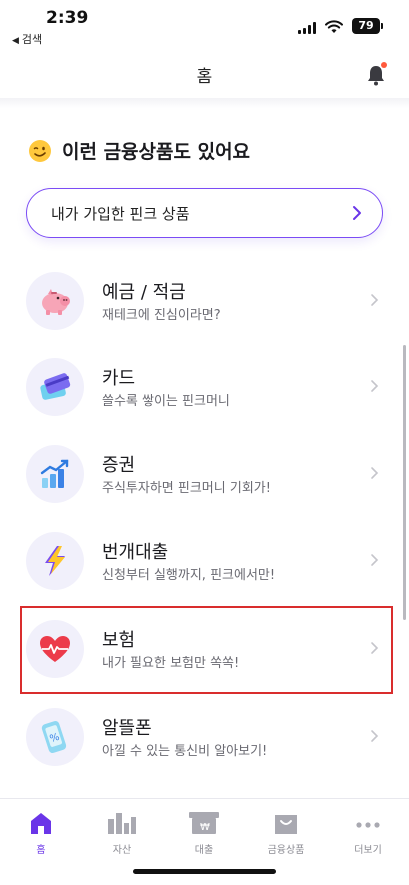 Image resolution: width=409 pixels, height=885 pixels. I want to click on tab-label: 더보기, so click(368, 850).